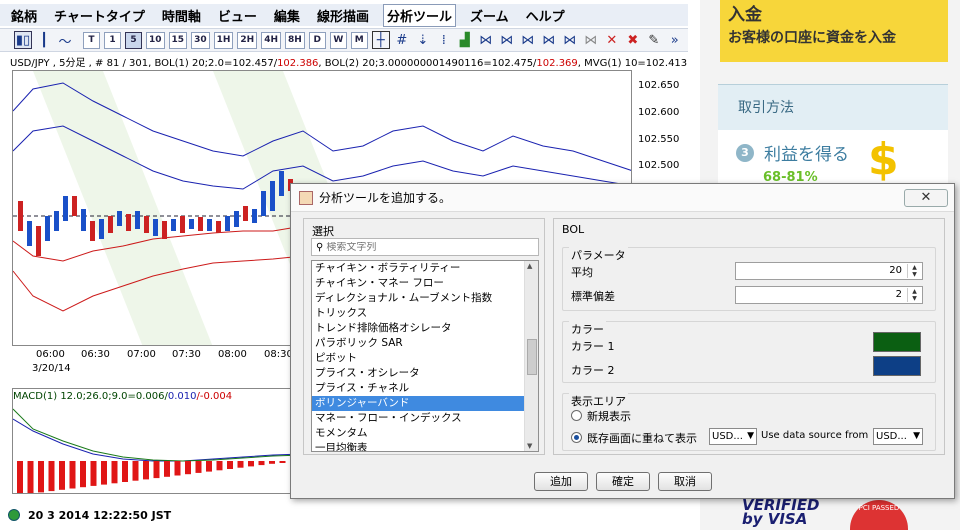 The image size is (960, 530). Describe the element at coordinates (926, 198) in the screenshot. I see `close-button: ✕` at that location.